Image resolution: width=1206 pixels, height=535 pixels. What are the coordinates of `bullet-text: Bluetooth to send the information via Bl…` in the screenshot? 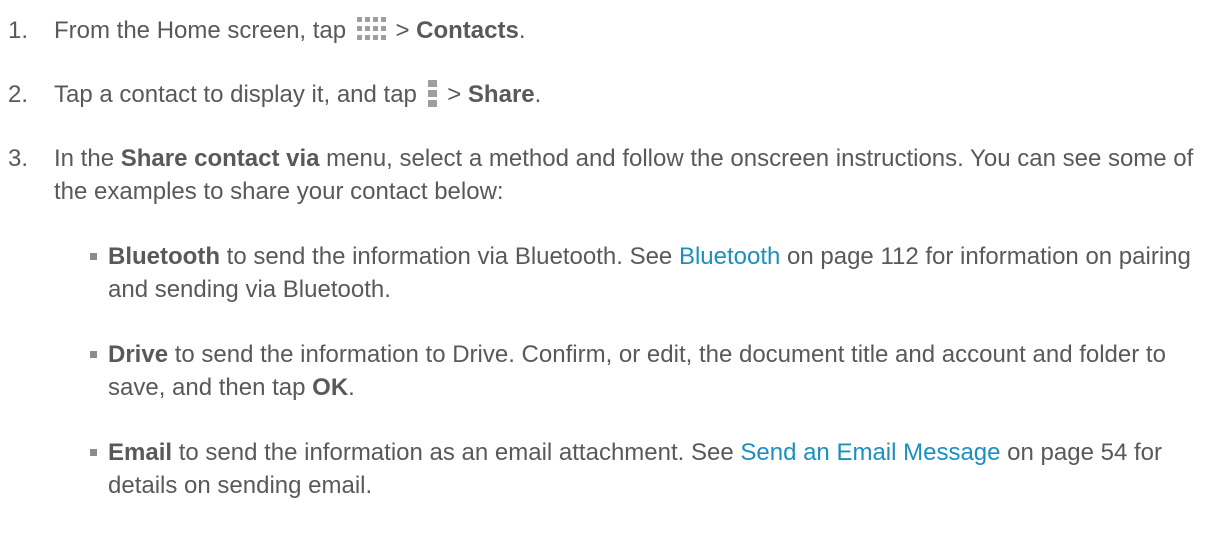 It's located at (649, 273).